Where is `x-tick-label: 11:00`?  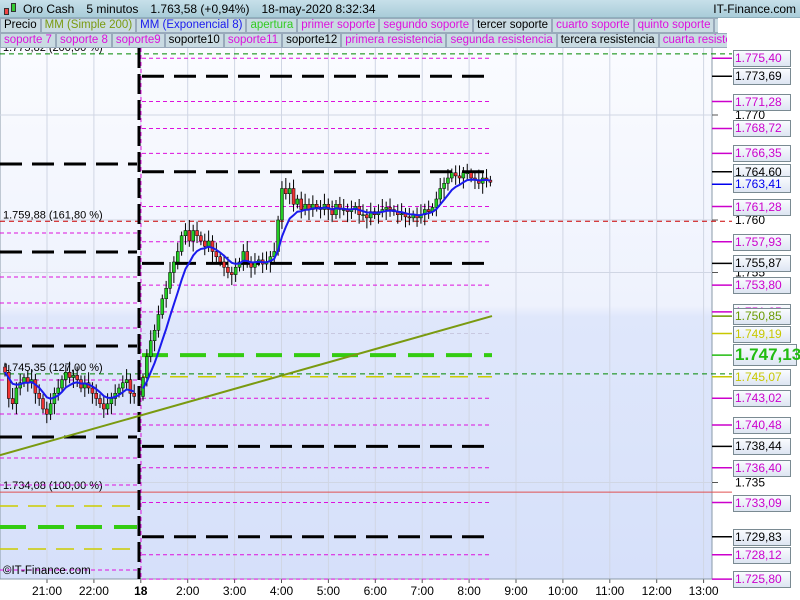 x-tick-label: 11:00 is located at coordinates (609, 591).